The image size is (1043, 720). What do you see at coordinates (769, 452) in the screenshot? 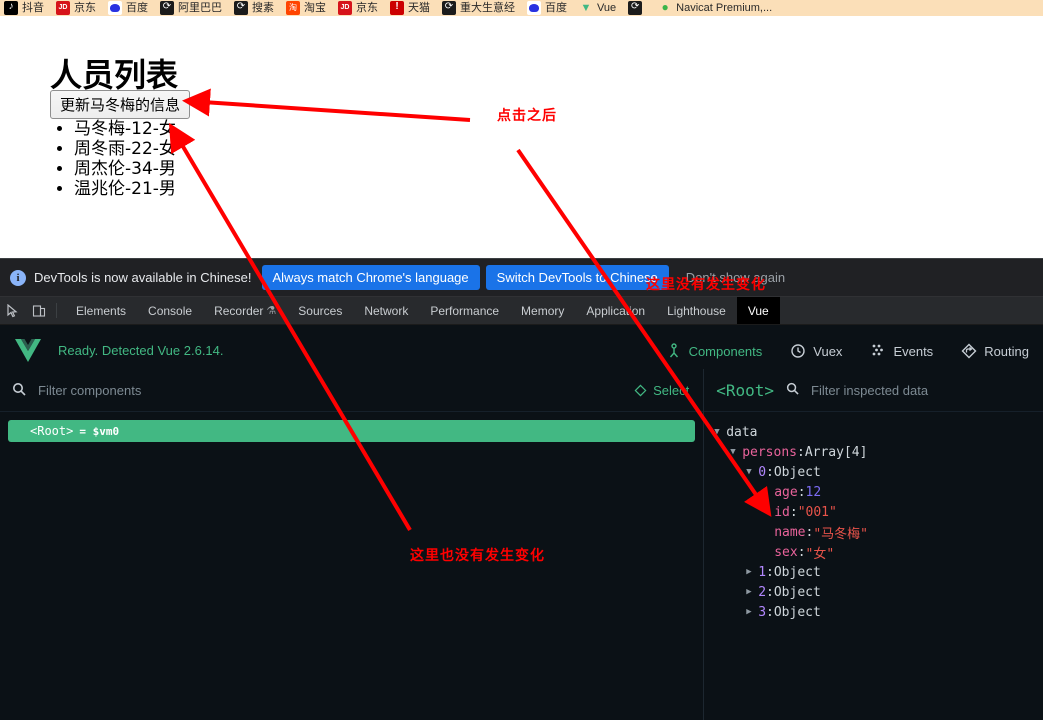
I see `data-key: persons` at bounding box center [769, 452].